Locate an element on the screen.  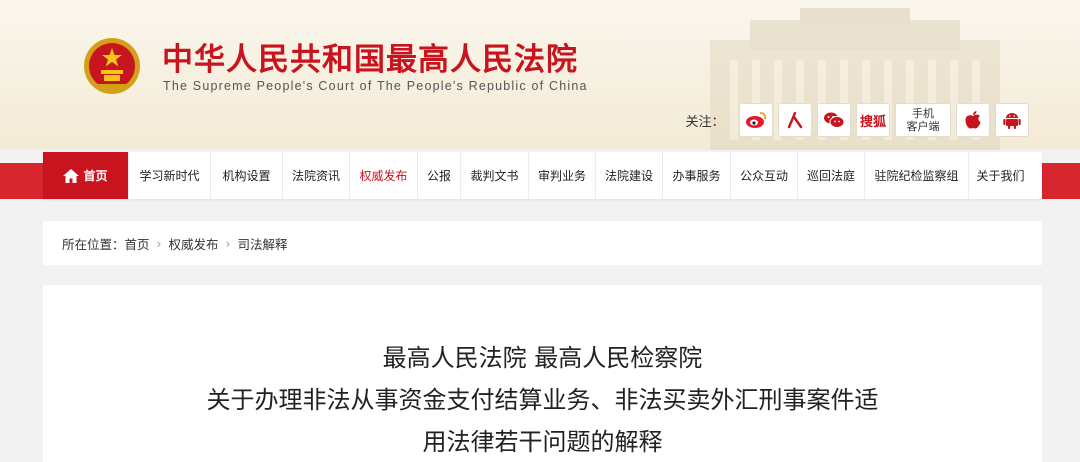
nav-judgments: 裁判文书 is located at coordinates (495, 175).